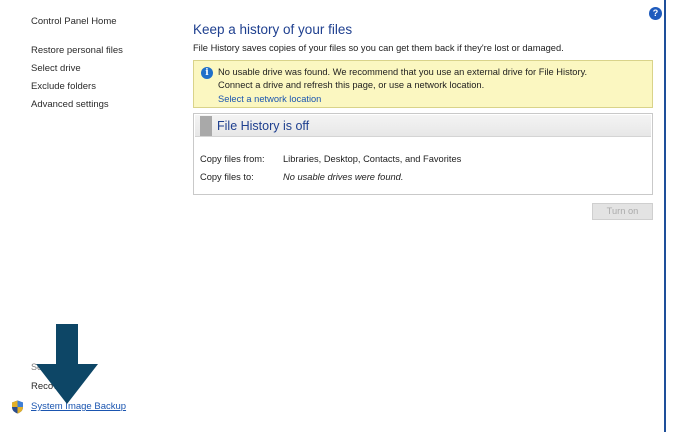 Image resolution: width=680 pixels, height=432 pixels. What do you see at coordinates (622, 211) in the screenshot?
I see `turn-on-button: Turn on` at bounding box center [622, 211].